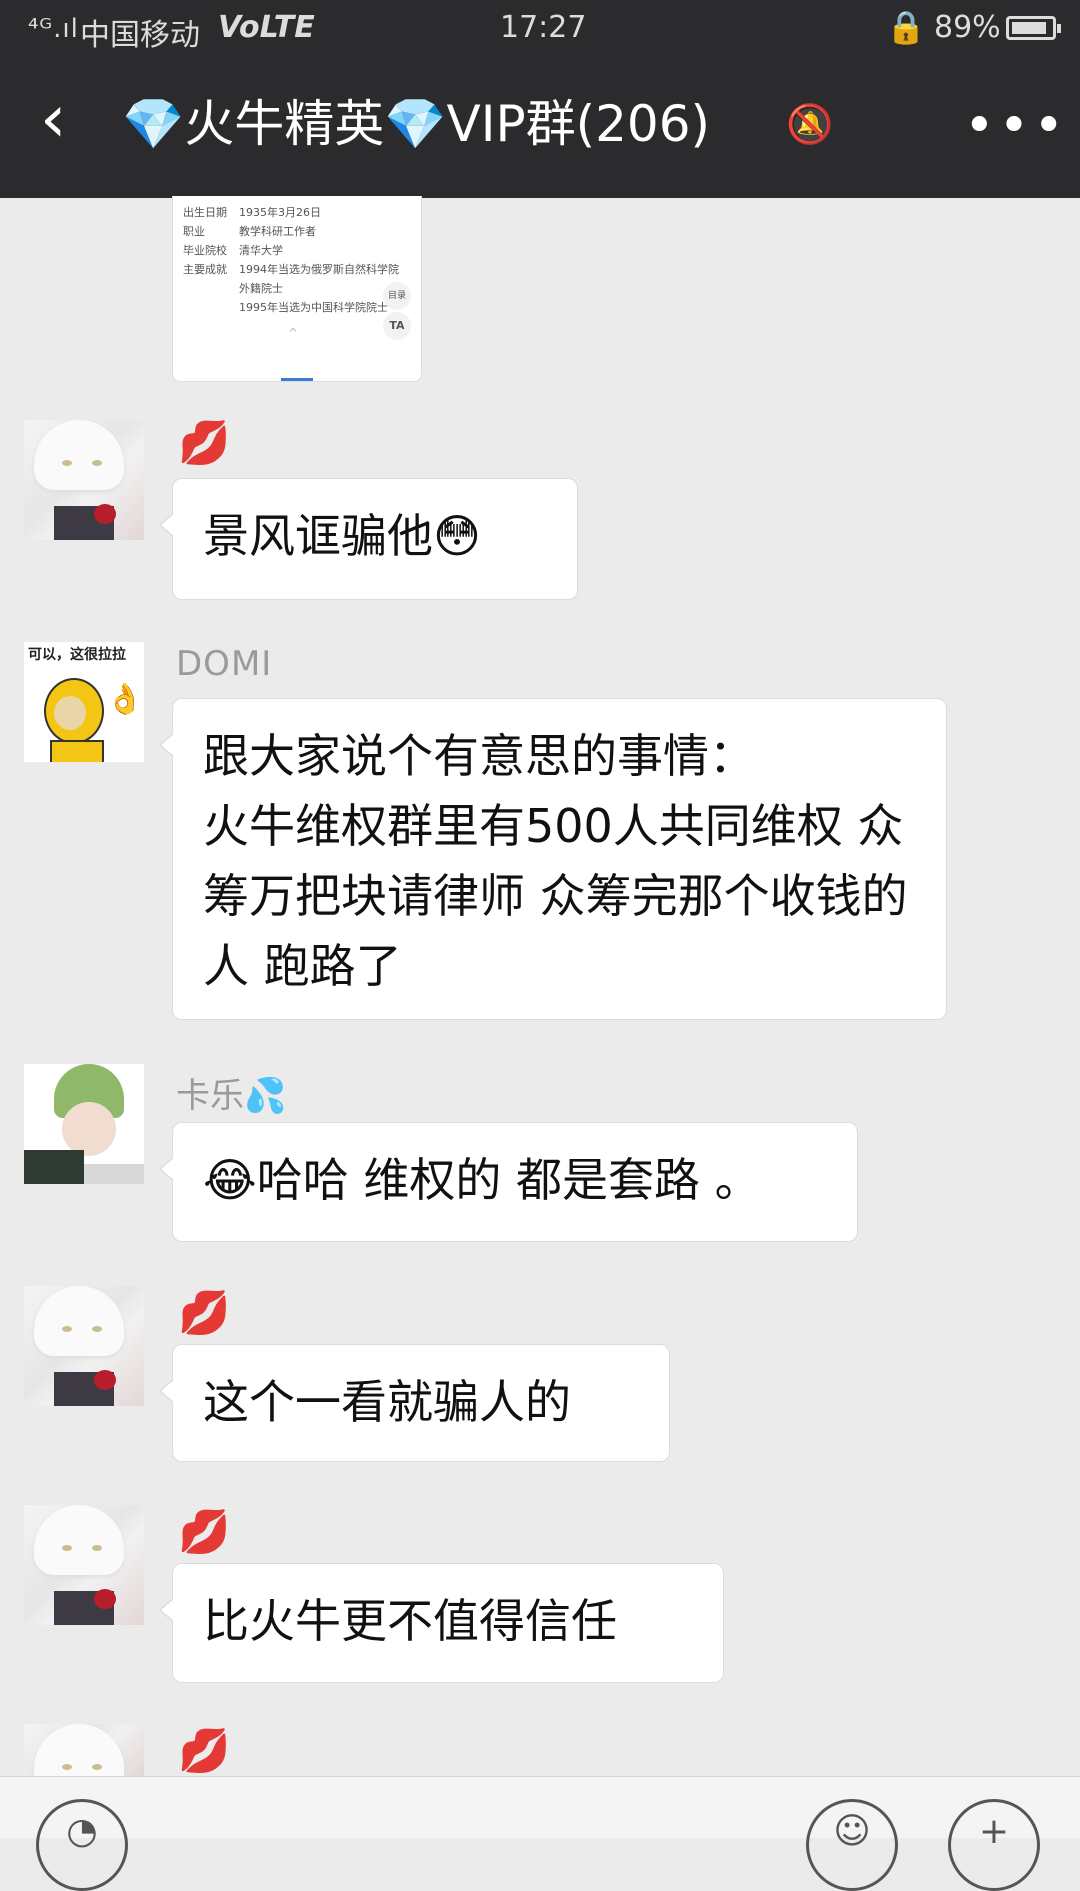 This screenshot has width=1080, height=1891. What do you see at coordinates (266, 27) in the screenshot?
I see `volte-label: VoLTE` at bounding box center [266, 27].